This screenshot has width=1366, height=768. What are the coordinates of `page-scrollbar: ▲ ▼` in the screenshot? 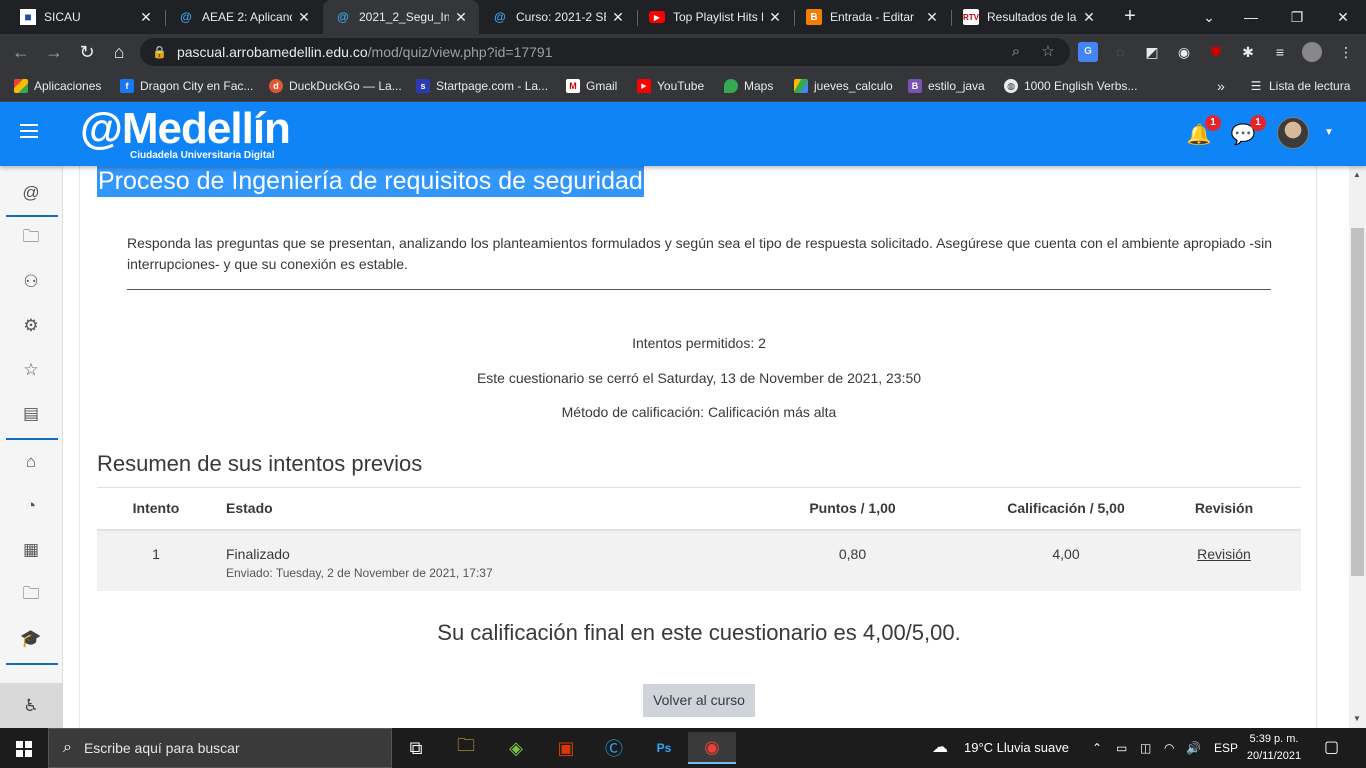 It's located at (1357, 447).